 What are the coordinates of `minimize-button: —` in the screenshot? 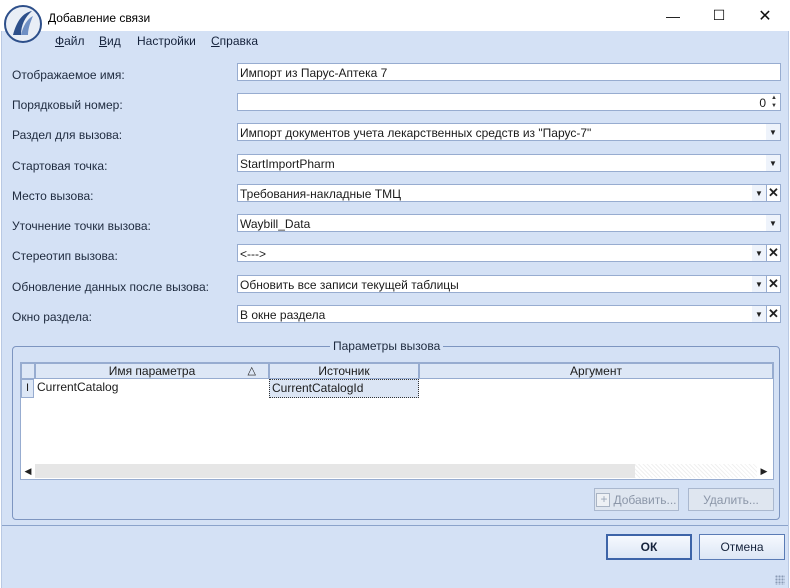 It's located at (673, 15).